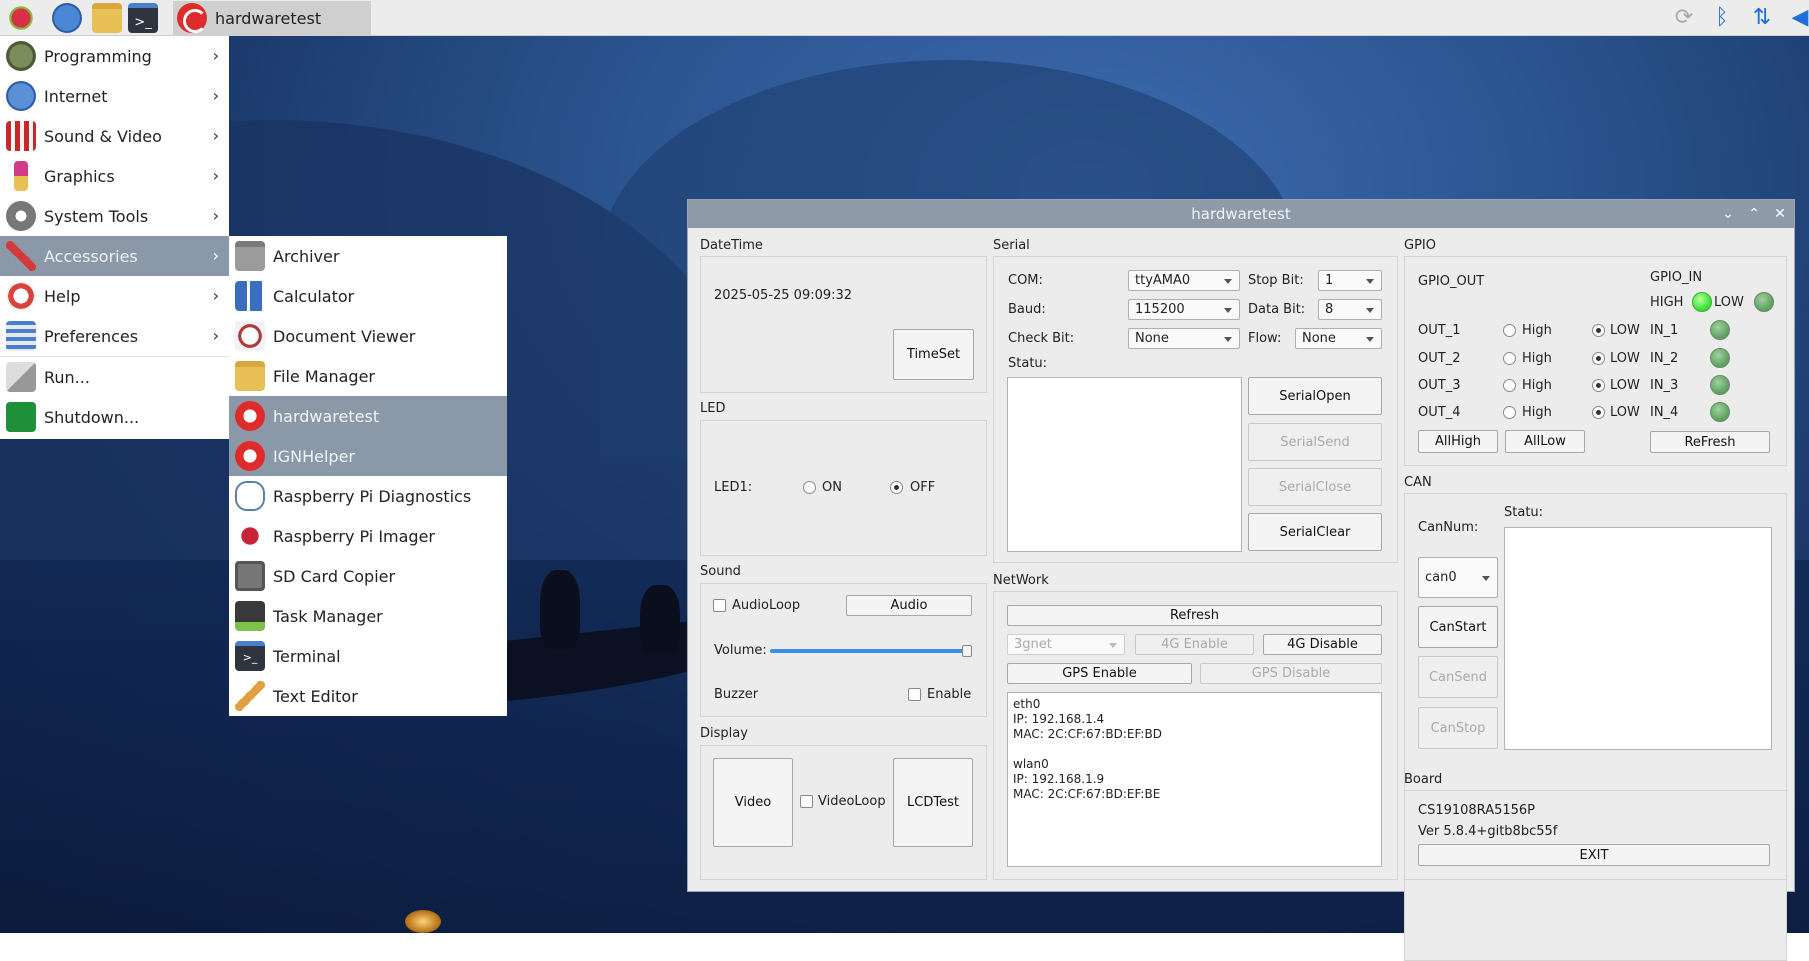 The width and height of the screenshot is (1809, 961). I want to click on submenu-item-document-viewer: Document Viewer, so click(368, 336).